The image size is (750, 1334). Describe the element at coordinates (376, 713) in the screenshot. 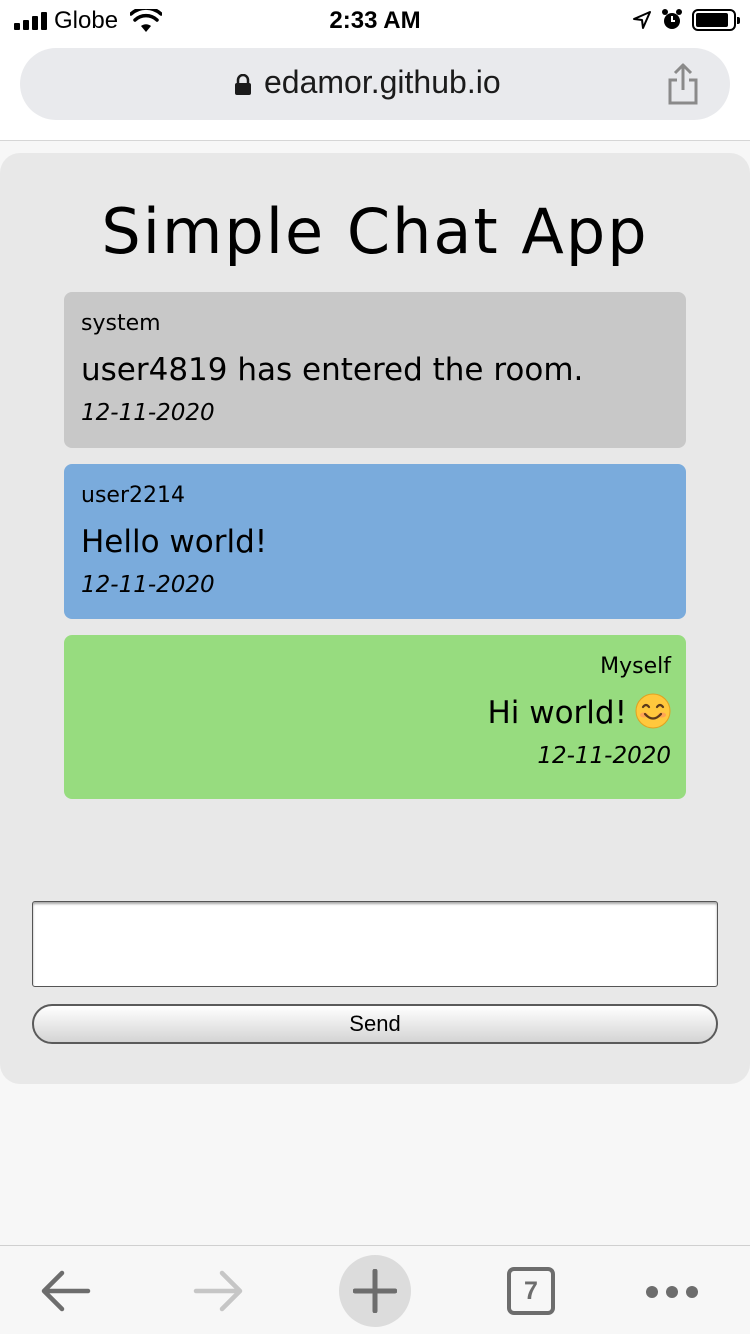

I see `message-text-row: Hi world!` at that location.